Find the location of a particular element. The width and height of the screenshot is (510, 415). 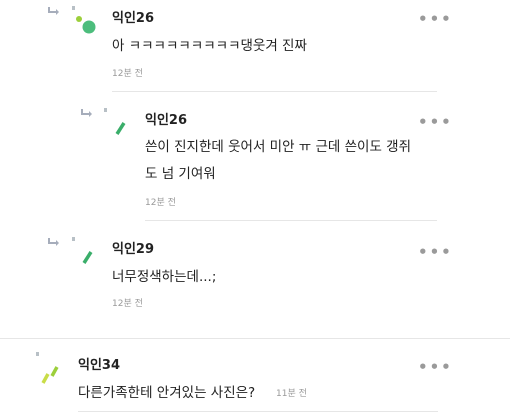

comment-body: 다른가족한테 안겨있는 사진은? is located at coordinates (167, 393).